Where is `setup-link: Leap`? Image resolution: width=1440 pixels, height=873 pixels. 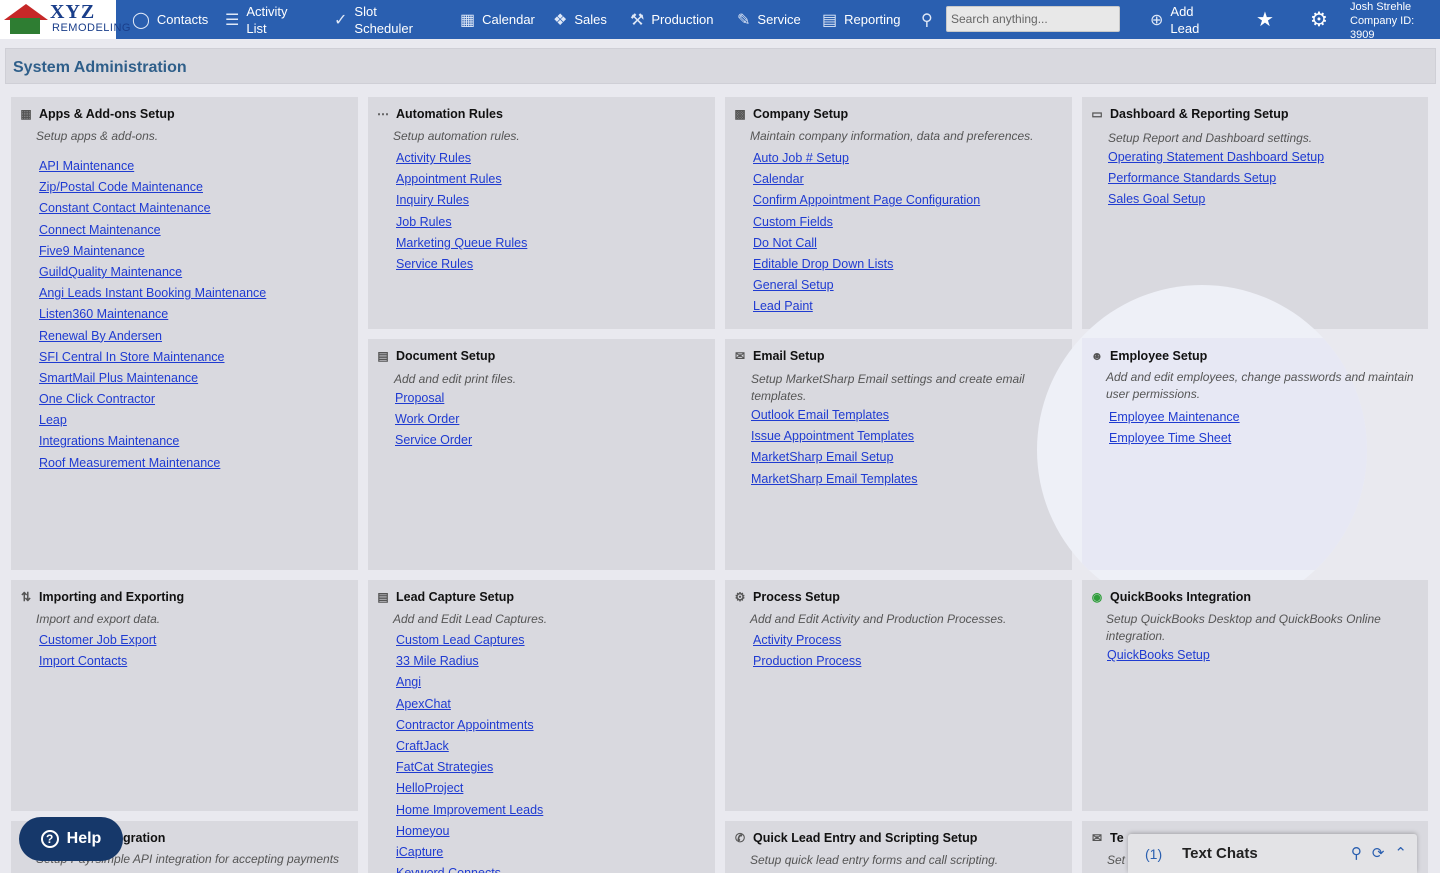
setup-link: Leap is located at coordinates (53, 420).